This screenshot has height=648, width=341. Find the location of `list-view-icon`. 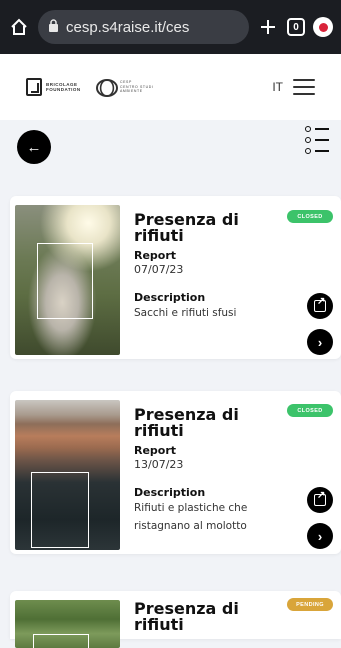

list-view-icon is located at coordinates (317, 141).